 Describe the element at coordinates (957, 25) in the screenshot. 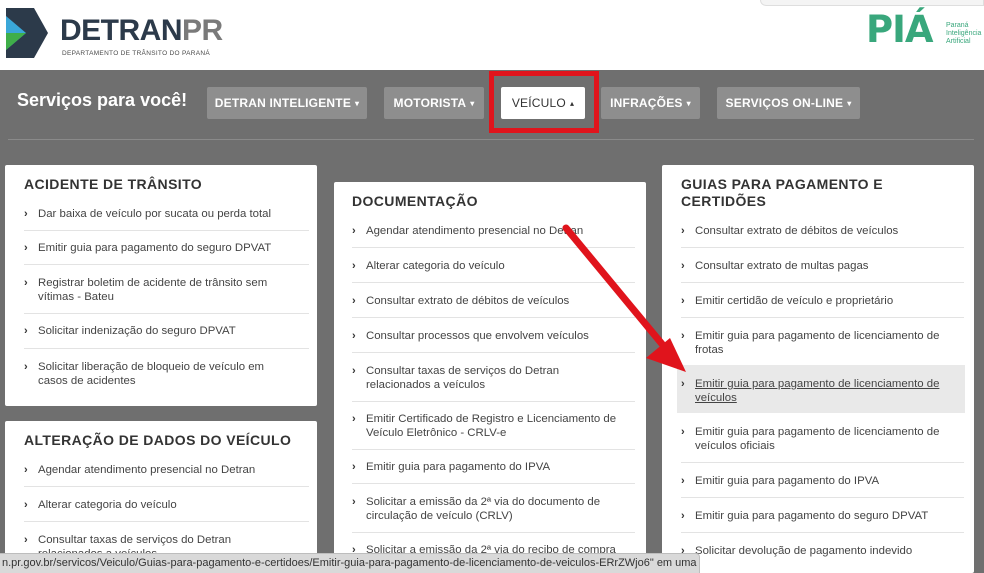

I see `pia-sub-line: Paraná` at that location.